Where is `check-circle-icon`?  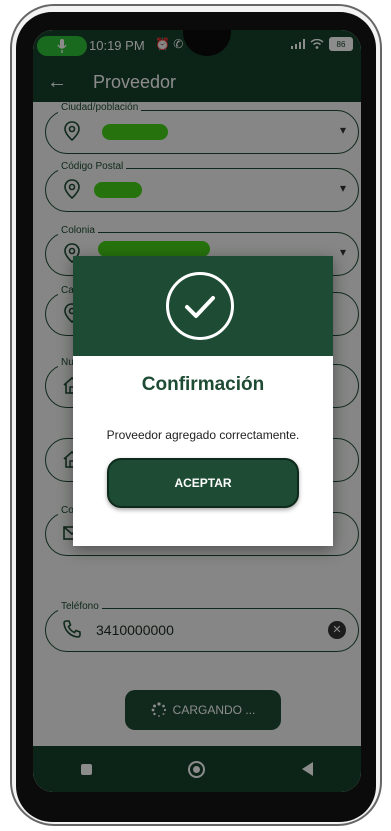 check-circle-icon is located at coordinates (200, 306).